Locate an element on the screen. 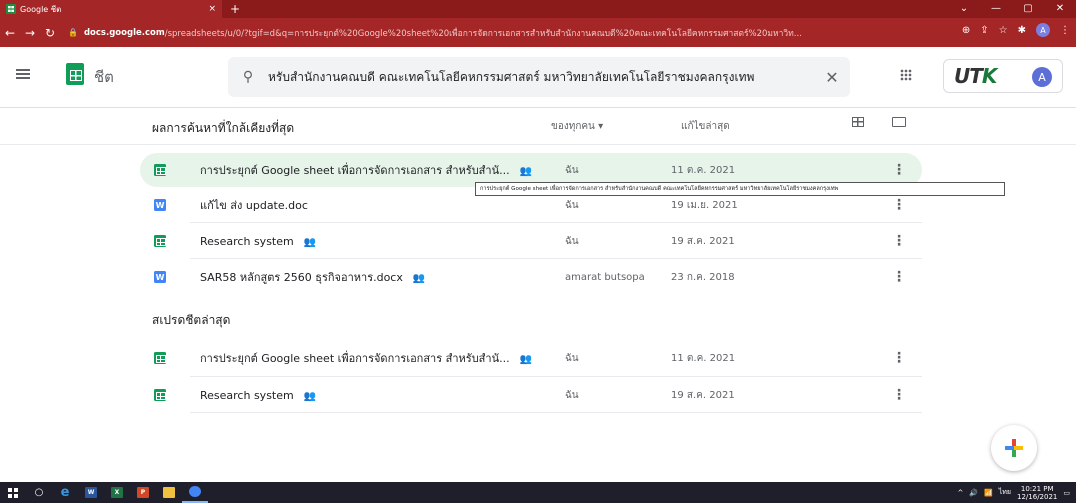 Image resolution: width=1076 pixels, height=503 pixels. sheets-favicon-icon is located at coordinates (11, 9).